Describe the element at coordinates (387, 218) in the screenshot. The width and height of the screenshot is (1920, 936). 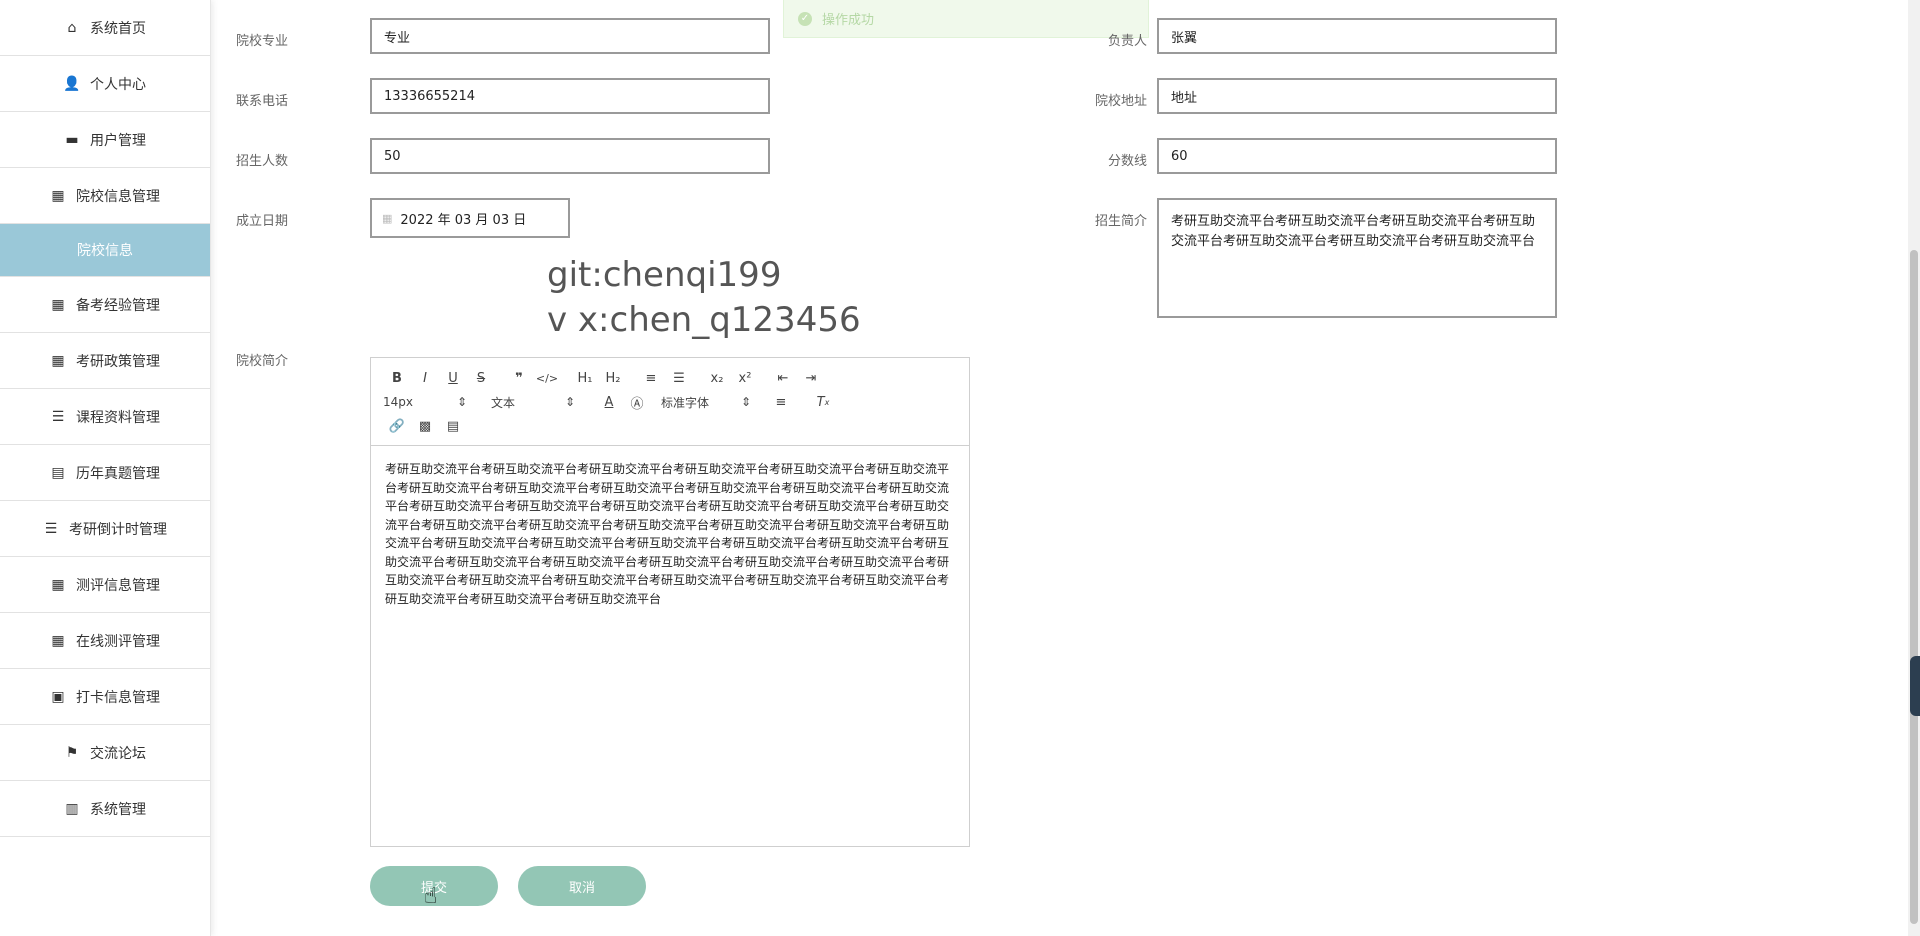
I see `calendar-icon: ▦` at that location.